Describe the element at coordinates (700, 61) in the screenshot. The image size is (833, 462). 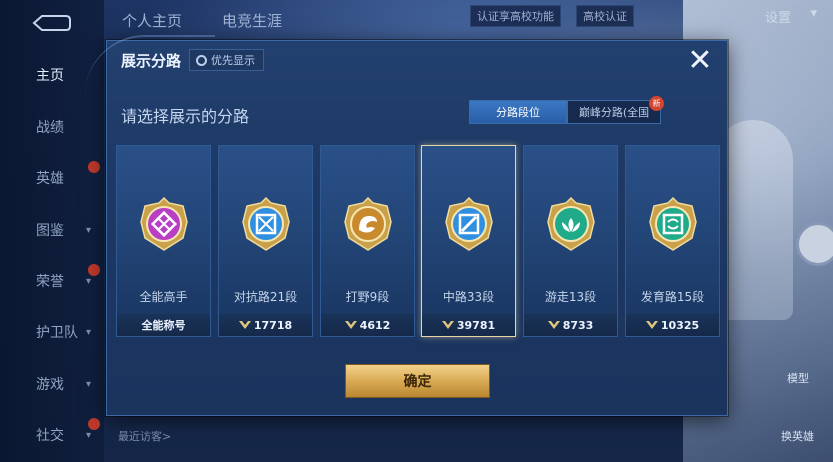
I see `close-icon: ✕` at that location.